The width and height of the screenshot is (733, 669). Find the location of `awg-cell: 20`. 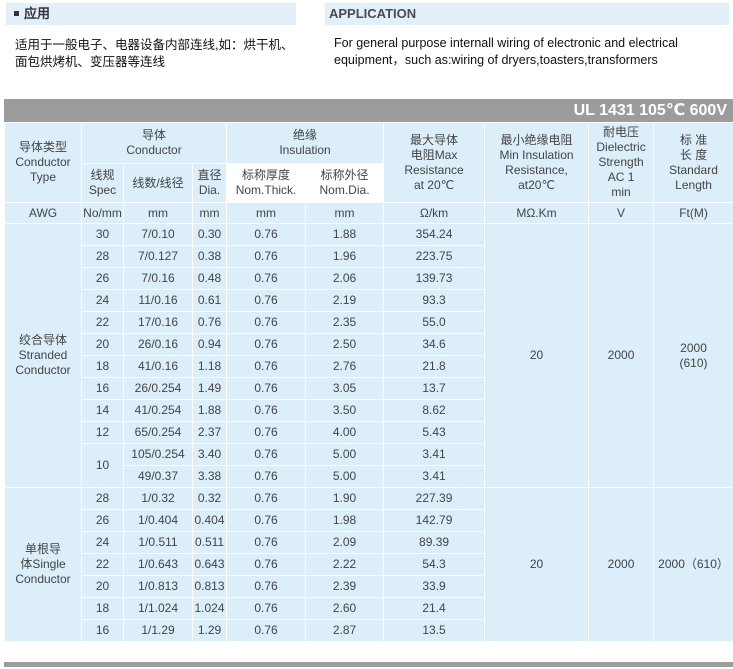

awg-cell: 20 is located at coordinates (102, 344).